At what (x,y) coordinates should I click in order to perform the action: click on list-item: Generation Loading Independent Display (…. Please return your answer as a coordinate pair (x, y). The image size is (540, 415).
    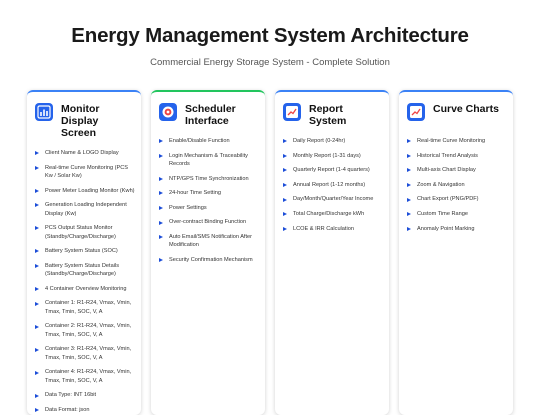
    Looking at the image, I should click on (85, 209).